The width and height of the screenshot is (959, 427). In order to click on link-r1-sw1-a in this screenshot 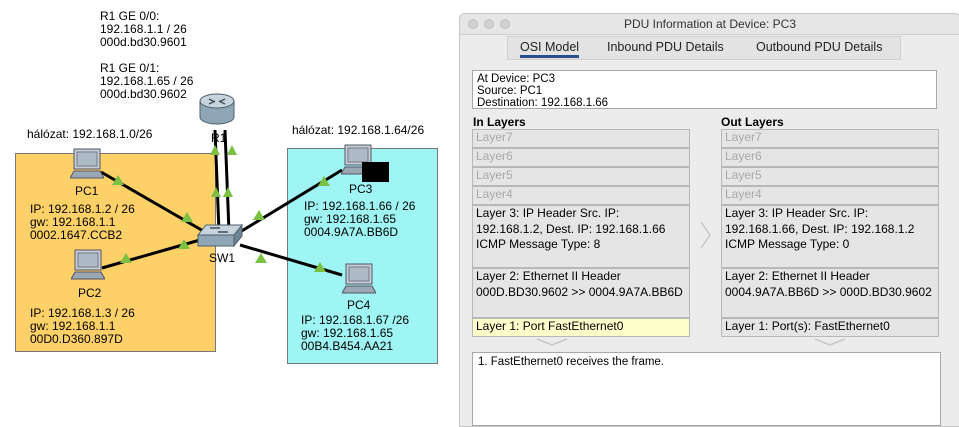, I will do `click(217, 181)`.